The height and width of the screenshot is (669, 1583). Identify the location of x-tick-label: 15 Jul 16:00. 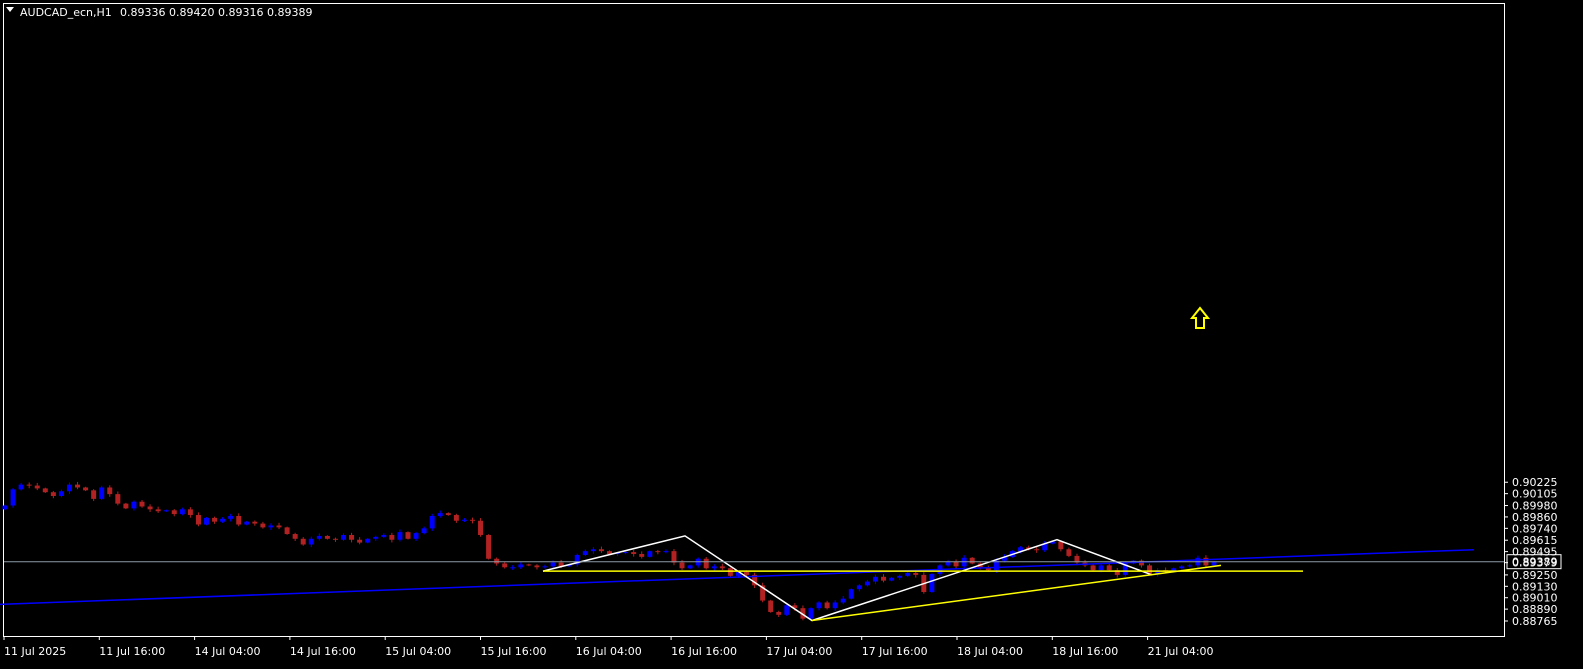
(514, 651).